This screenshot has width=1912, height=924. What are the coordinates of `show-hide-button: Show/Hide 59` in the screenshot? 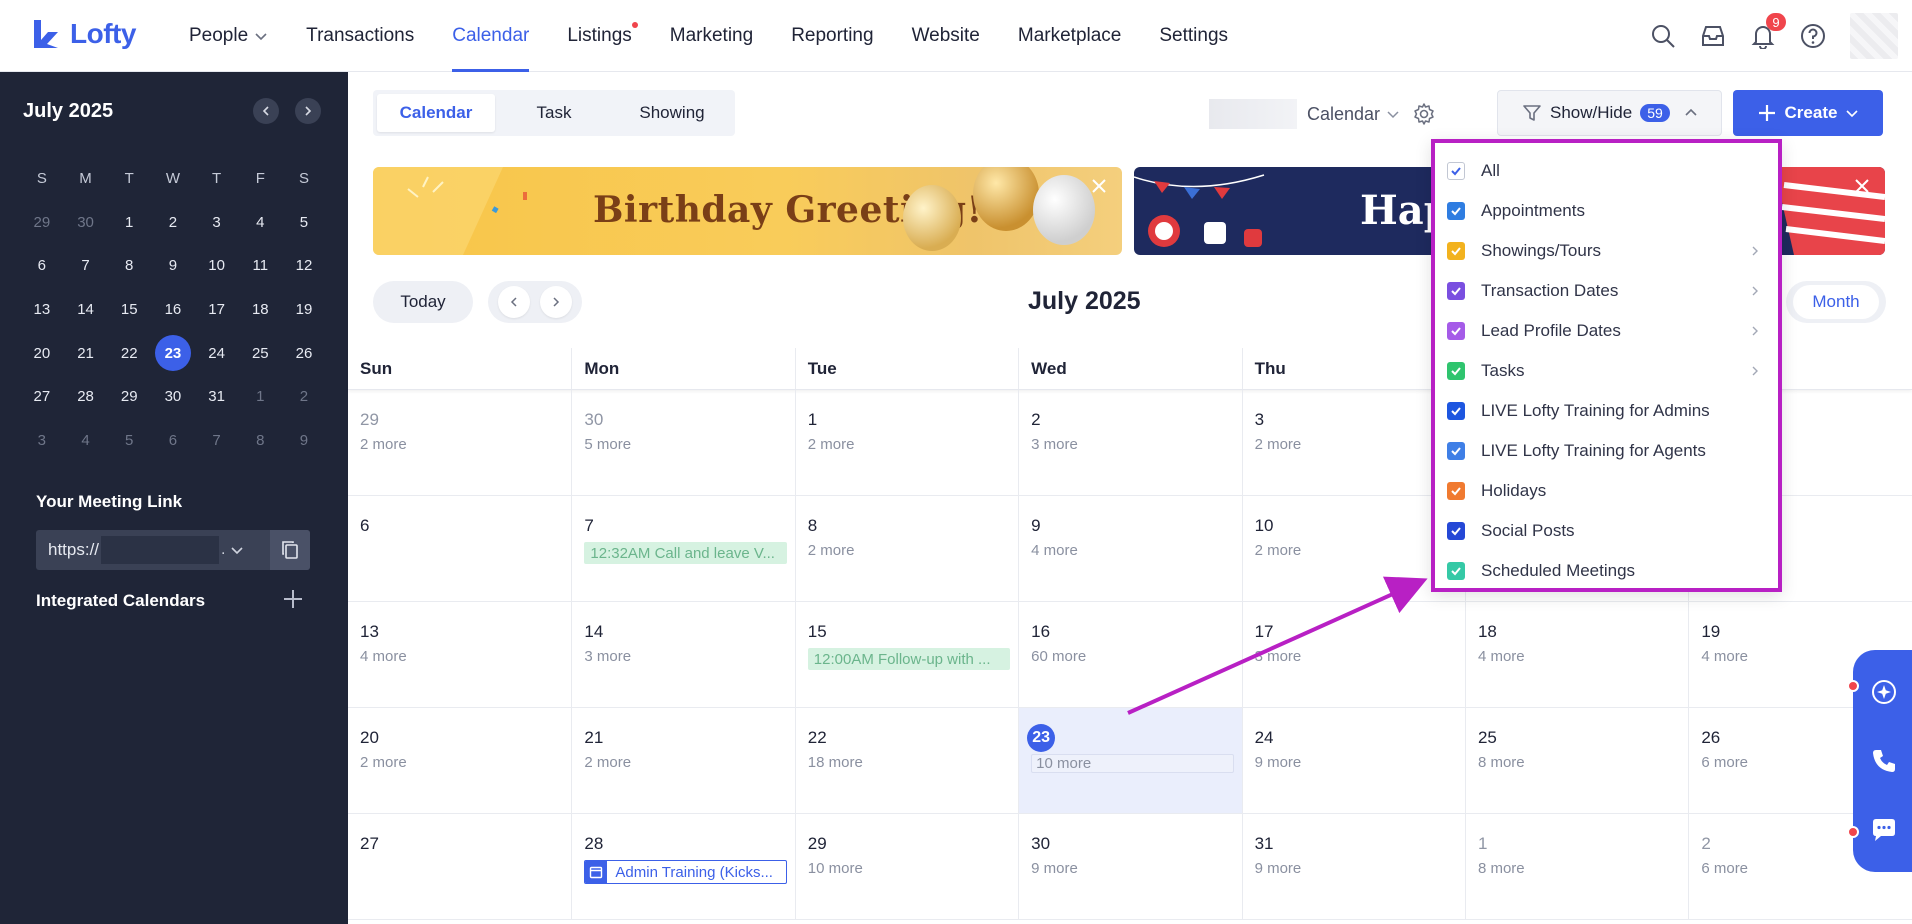 It's located at (1609, 113).